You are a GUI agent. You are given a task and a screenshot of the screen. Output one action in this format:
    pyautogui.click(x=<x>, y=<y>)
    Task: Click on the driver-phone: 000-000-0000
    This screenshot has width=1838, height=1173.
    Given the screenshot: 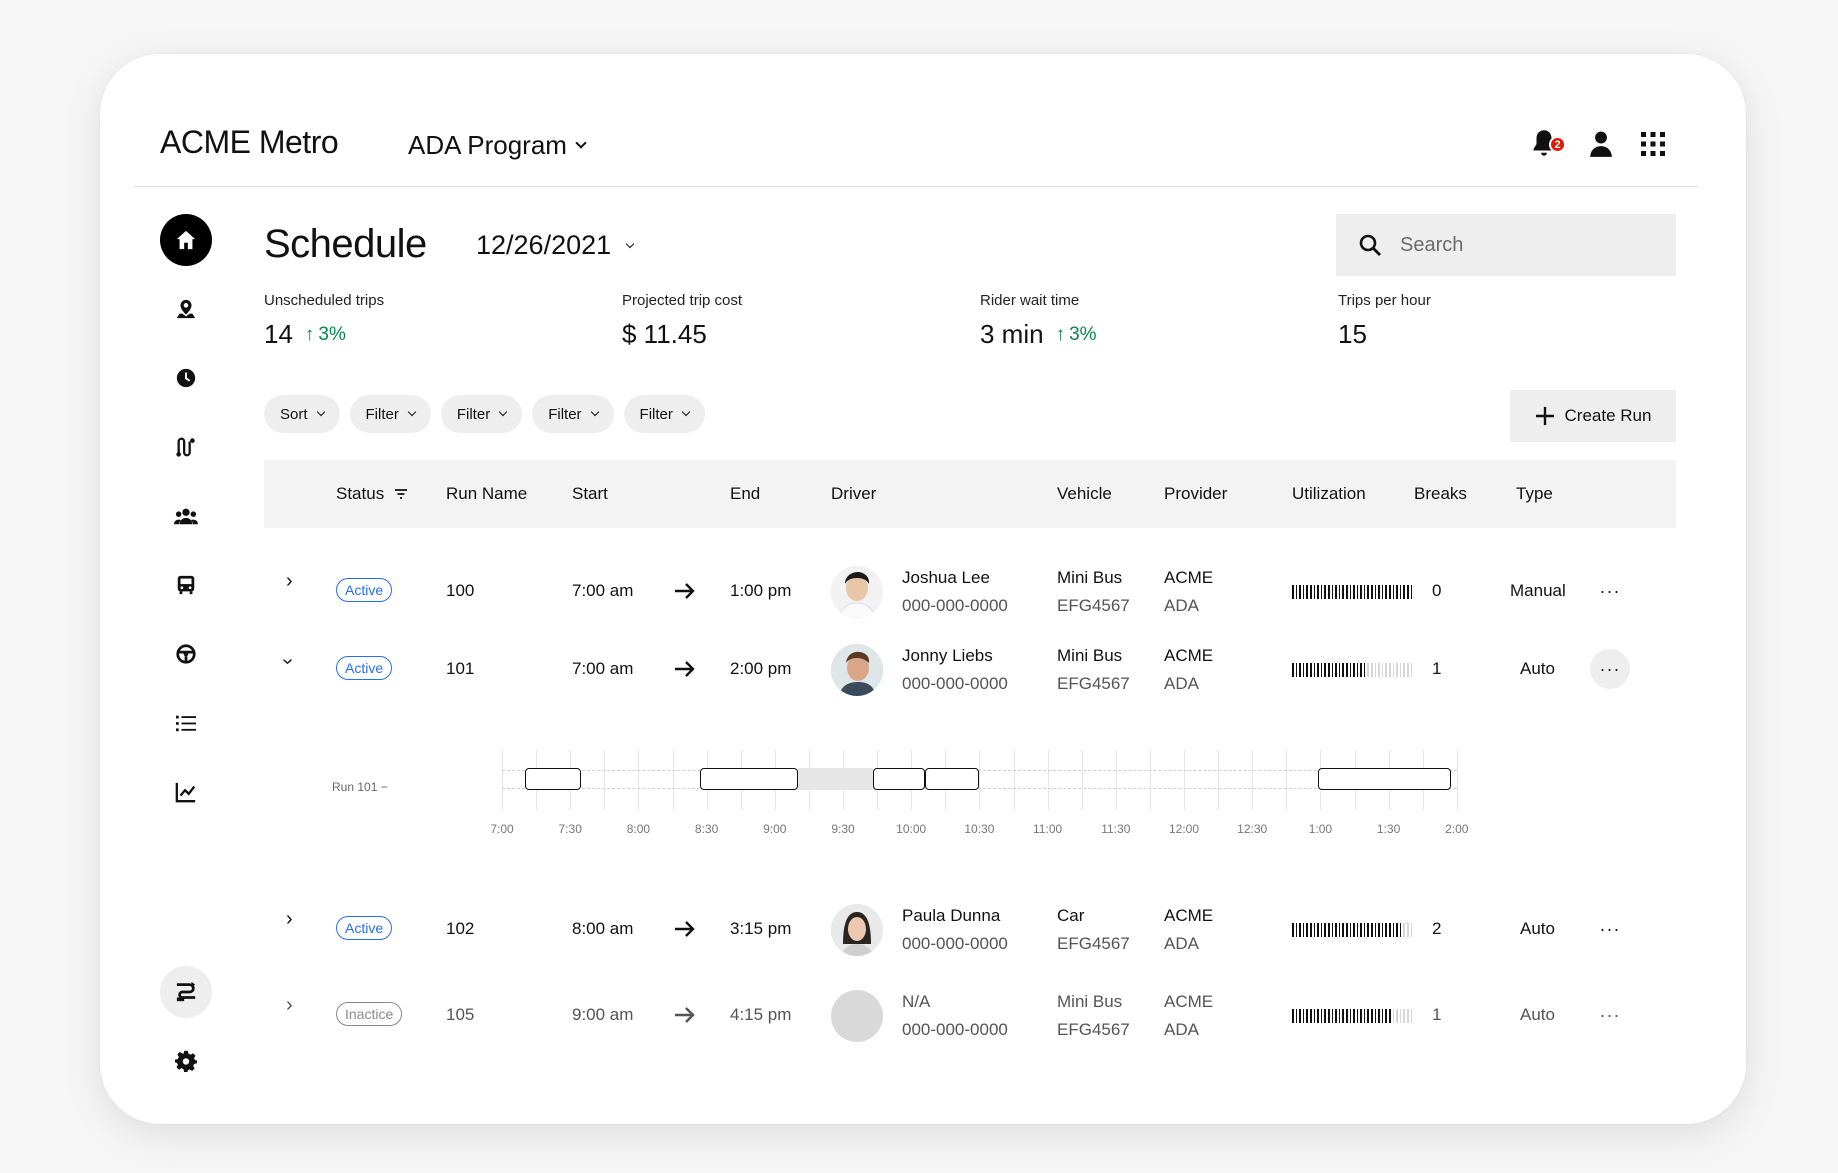 What is the action you would take?
    pyautogui.click(x=955, y=605)
    